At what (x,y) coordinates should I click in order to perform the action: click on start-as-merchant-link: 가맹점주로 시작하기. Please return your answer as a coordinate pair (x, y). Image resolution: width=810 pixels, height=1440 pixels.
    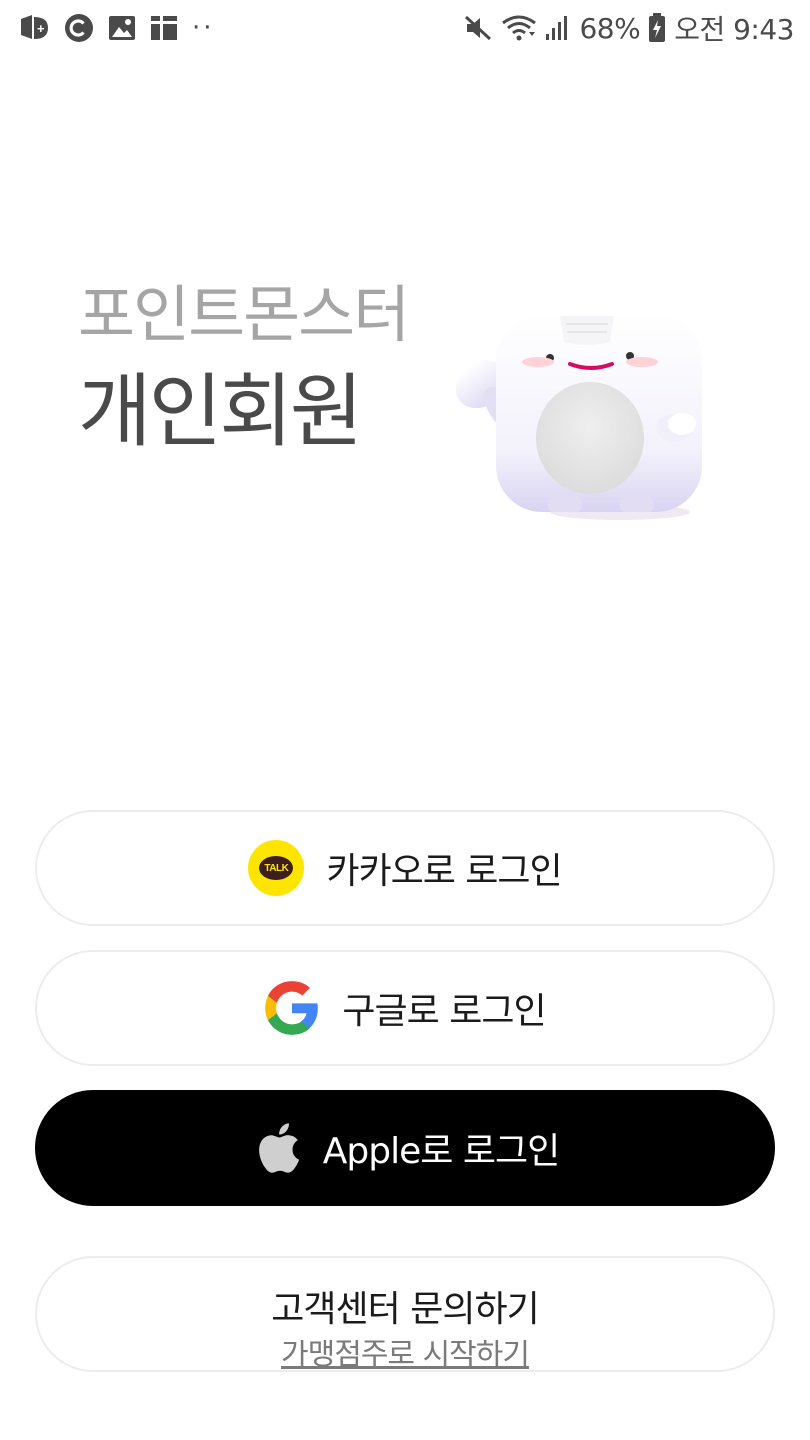
    Looking at the image, I should click on (405, 1355).